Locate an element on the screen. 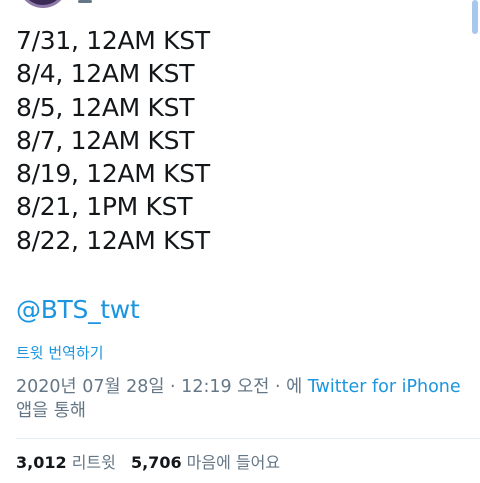 The width and height of the screenshot is (480, 483). scrollbar is located at coordinates (475, 17).